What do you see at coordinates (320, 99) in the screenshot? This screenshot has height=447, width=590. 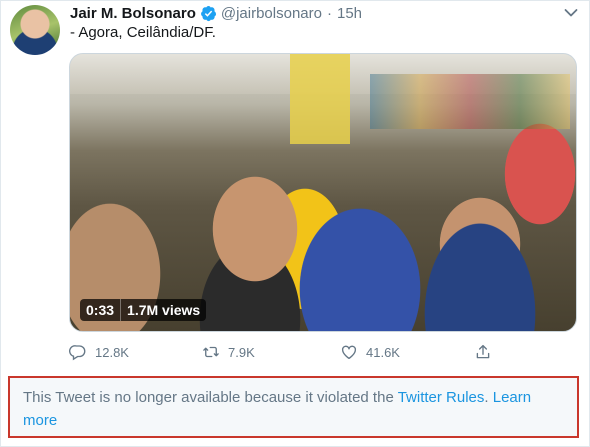 I see `video-frame-awning` at bounding box center [320, 99].